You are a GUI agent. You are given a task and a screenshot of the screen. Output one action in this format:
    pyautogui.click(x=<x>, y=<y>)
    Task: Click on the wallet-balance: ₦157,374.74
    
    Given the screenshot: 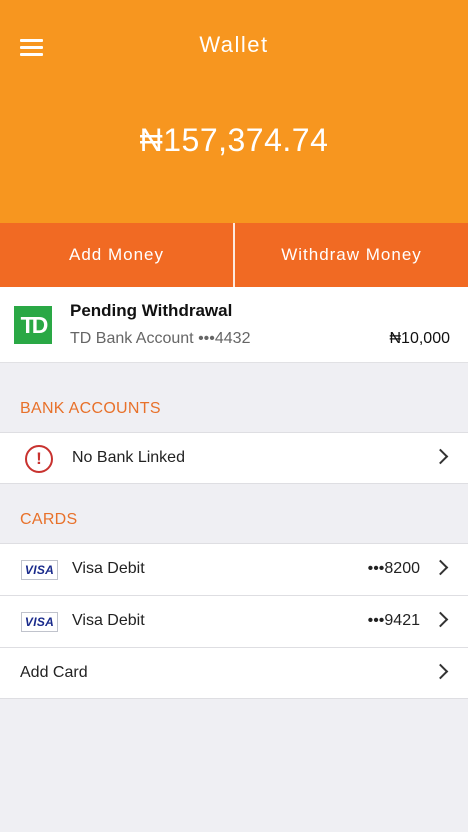 What is the action you would take?
    pyautogui.click(x=234, y=140)
    